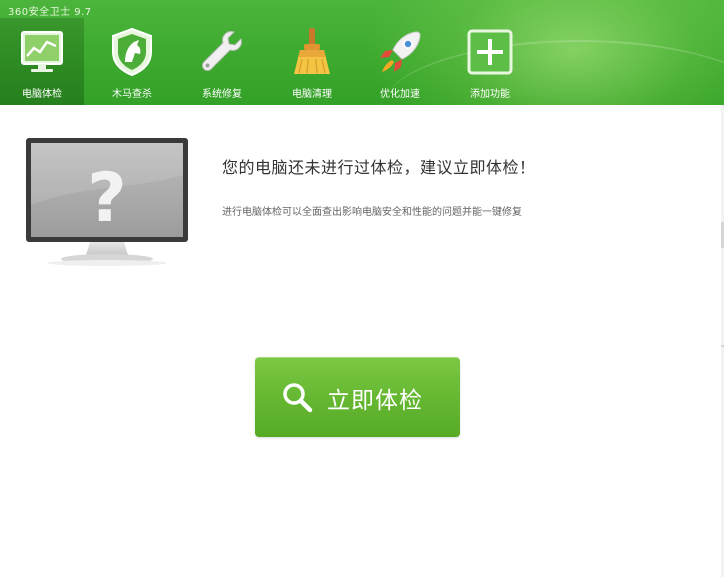  I want to click on checkup-headline: 您的电脑还未进行过体检，建议立即体检！, so click(379, 167).